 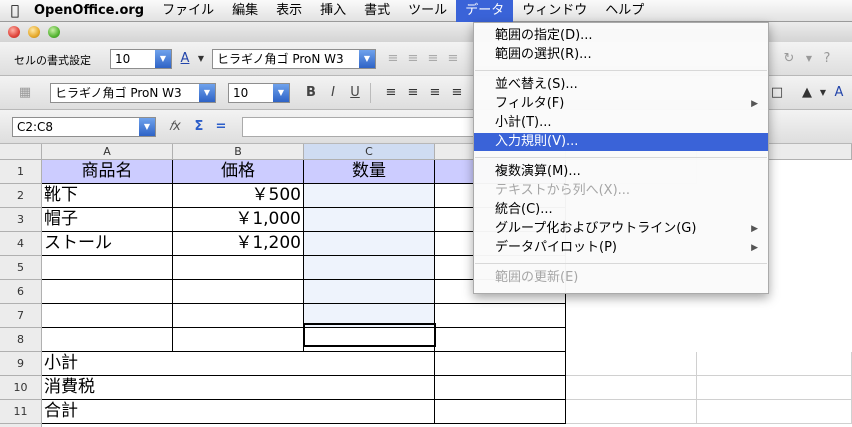 What do you see at coordinates (355, 93) in the screenshot?
I see `underline-button: U` at bounding box center [355, 93].